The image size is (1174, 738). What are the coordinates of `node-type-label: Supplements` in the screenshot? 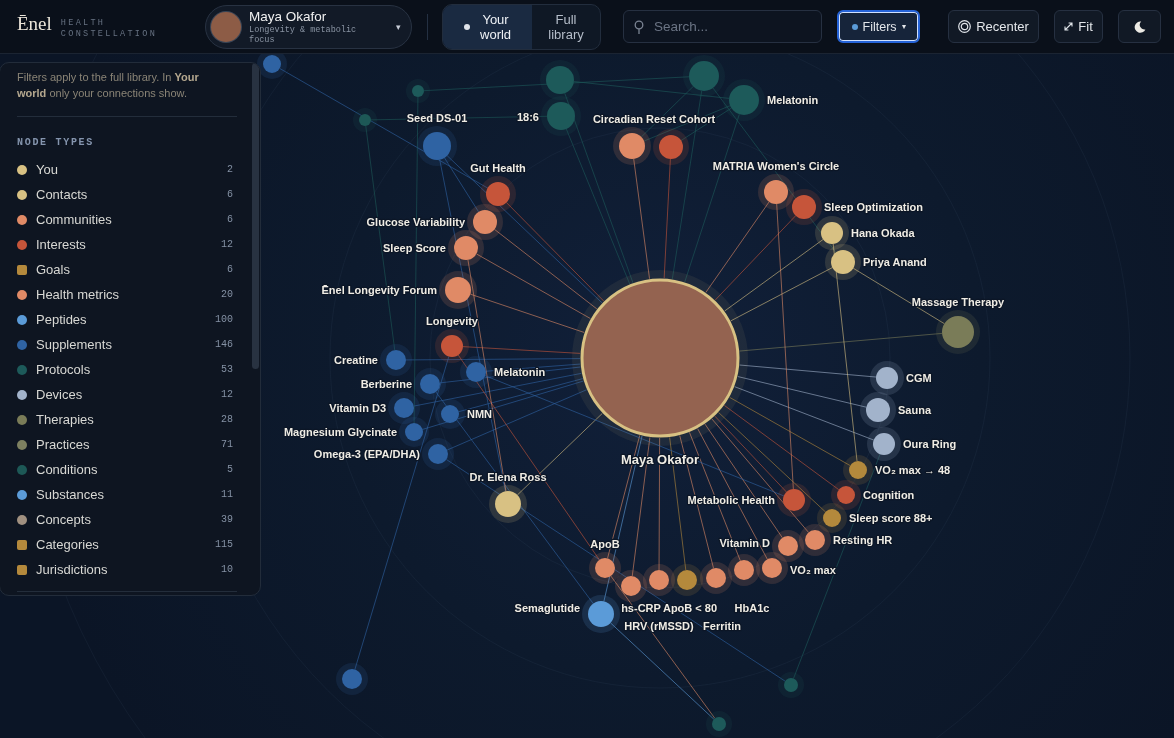 It's located at (74, 344).